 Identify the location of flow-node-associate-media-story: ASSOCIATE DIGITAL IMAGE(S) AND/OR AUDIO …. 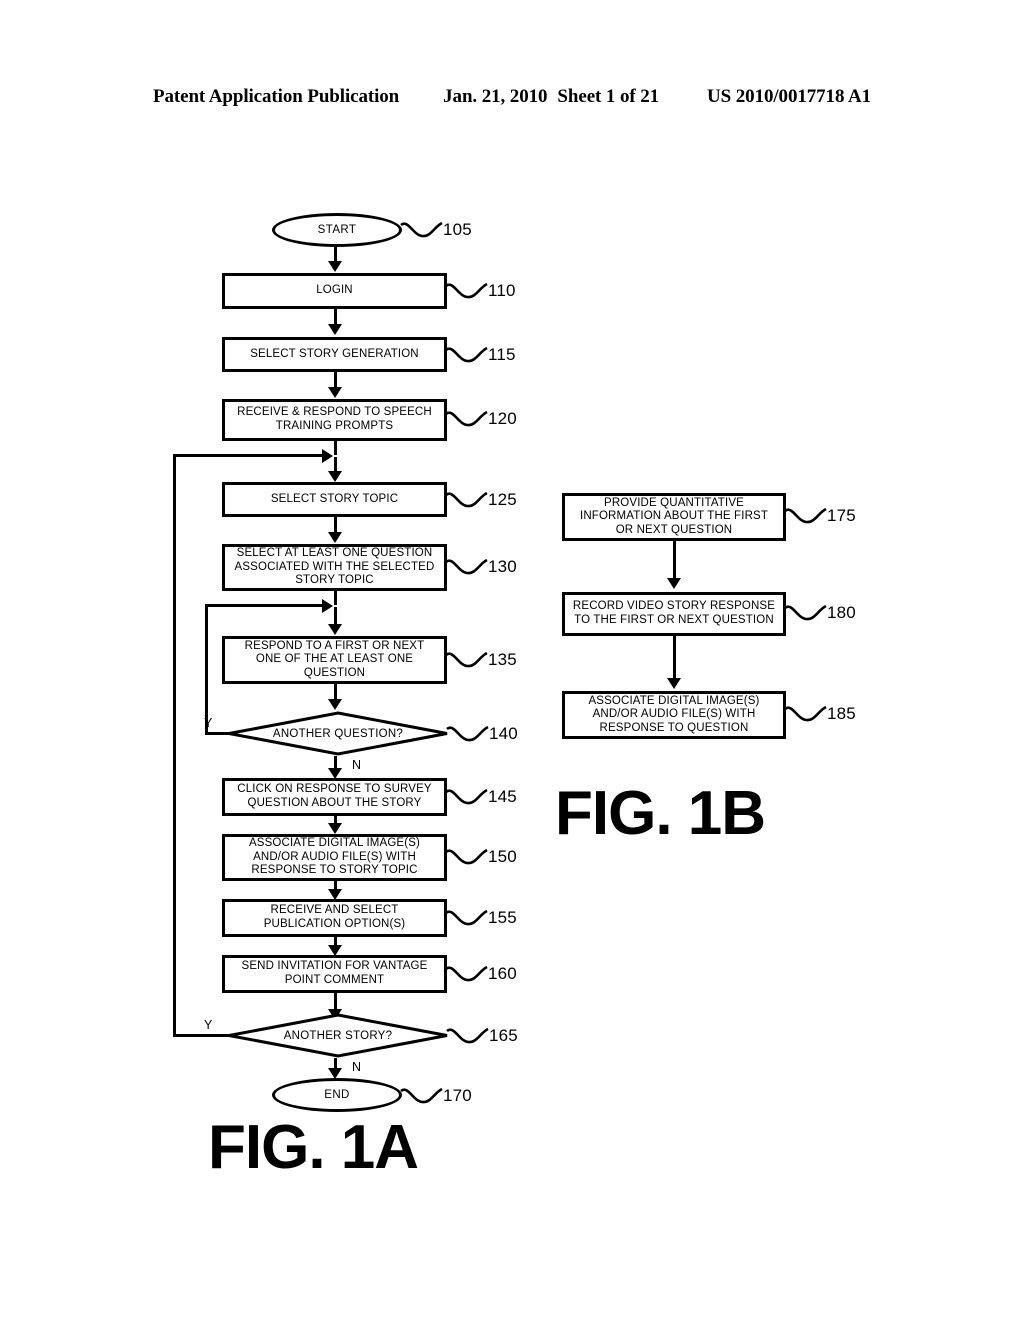
(334, 857).